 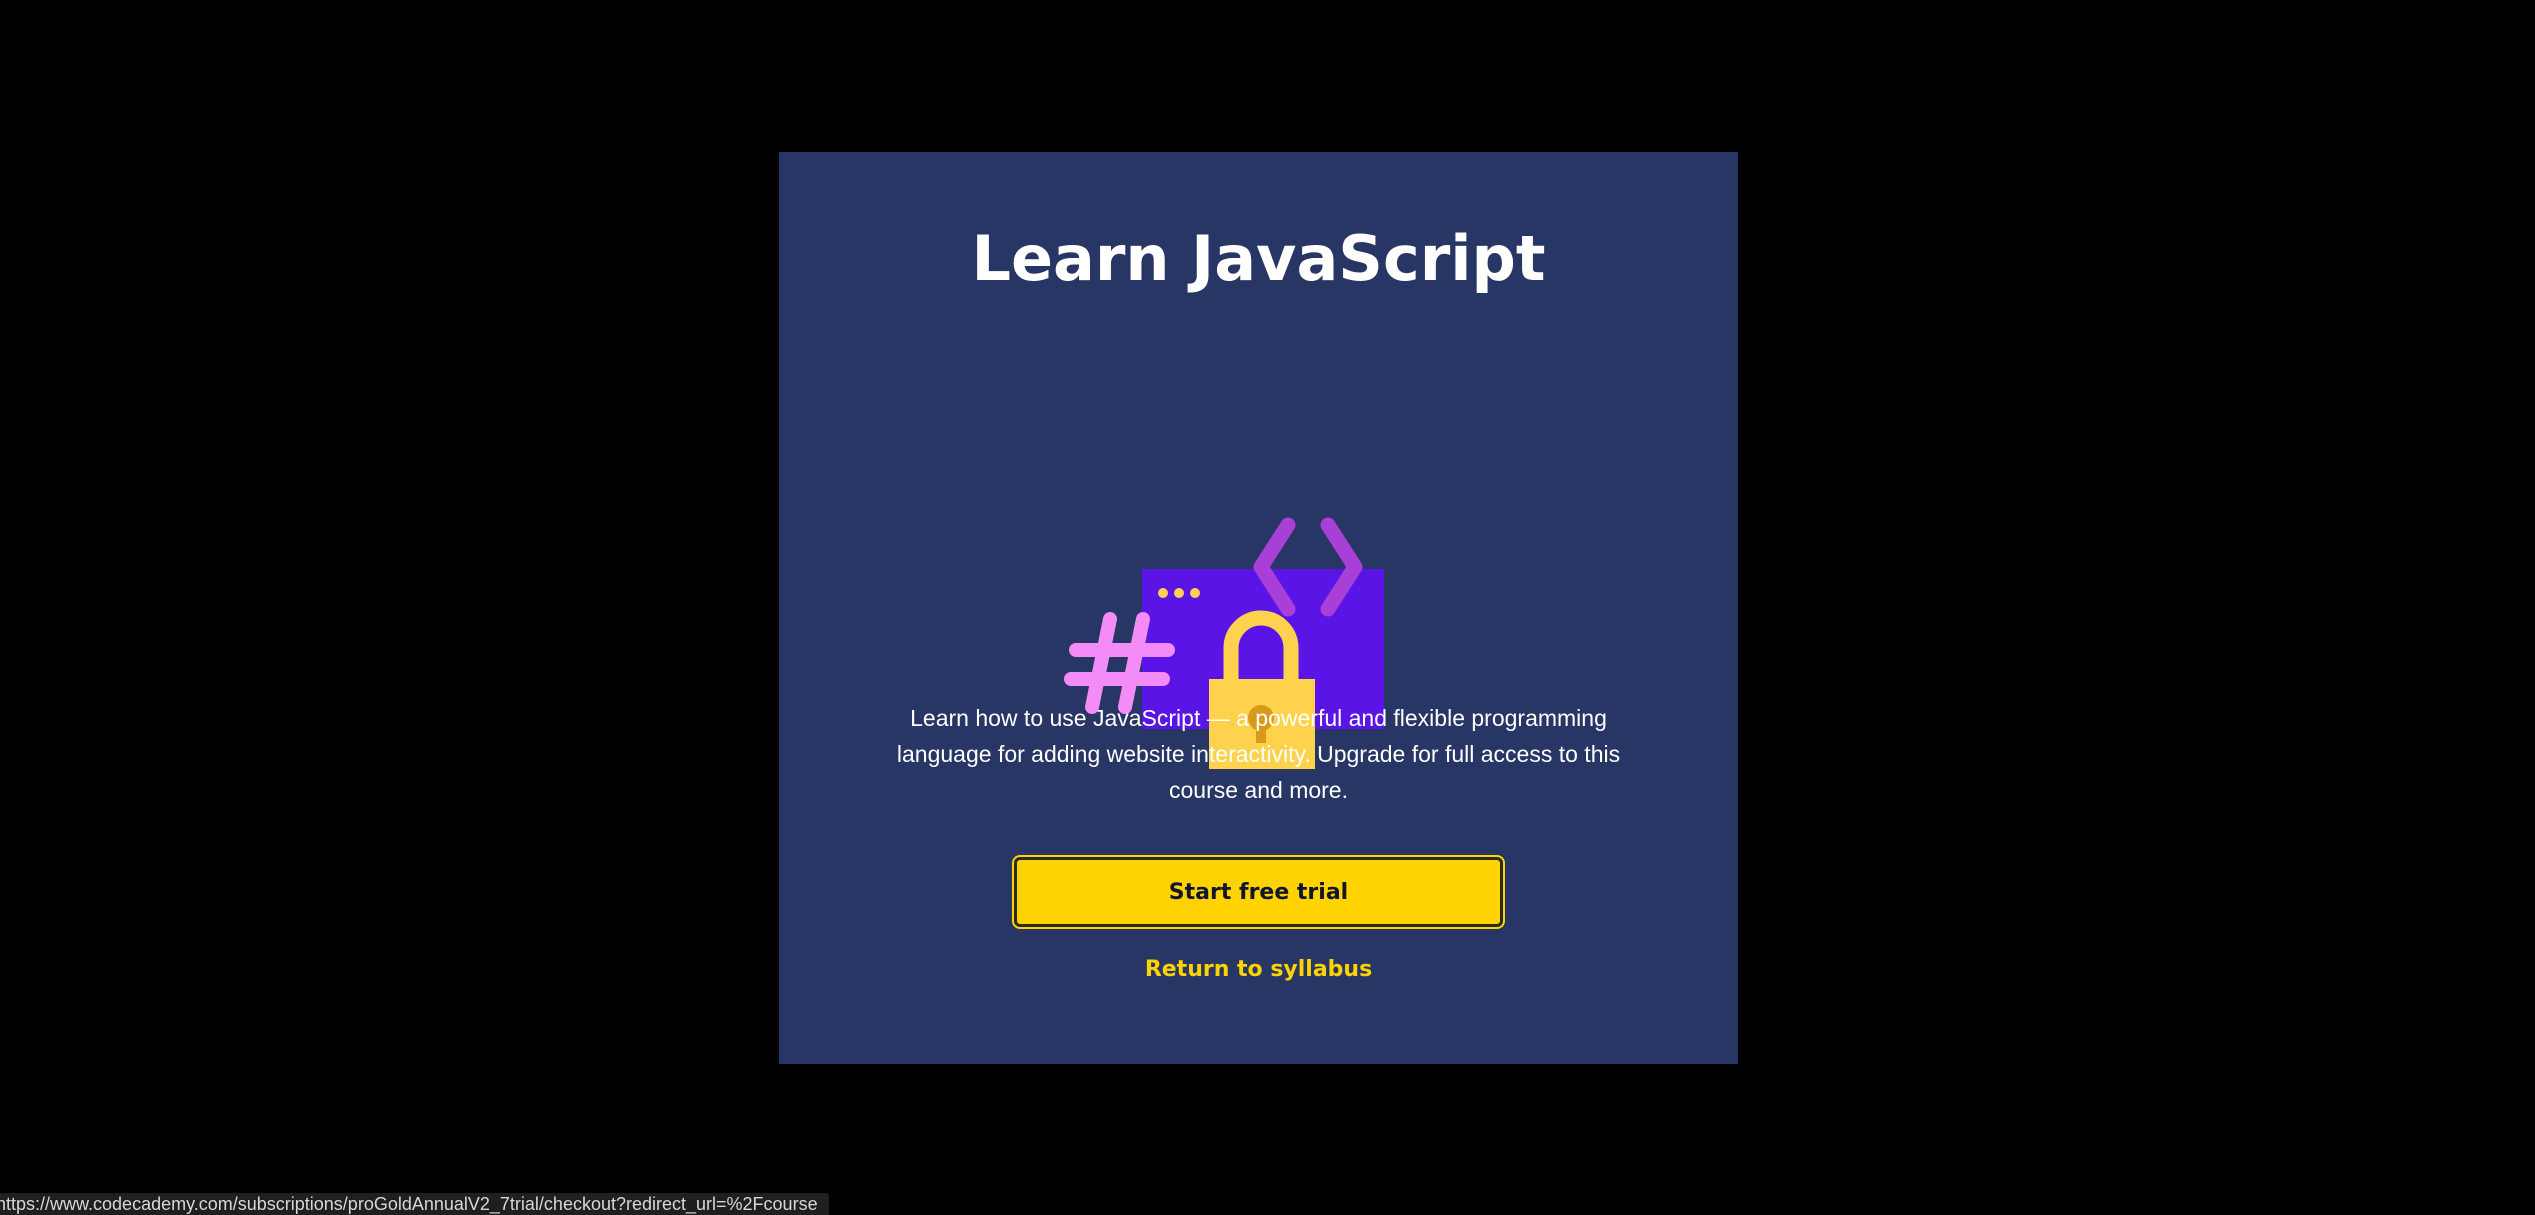 What do you see at coordinates (1258, 969) in the screenshot?
I see `return-to-syllabus-link: Return to syllabus` at bounding box center [1258, 969].